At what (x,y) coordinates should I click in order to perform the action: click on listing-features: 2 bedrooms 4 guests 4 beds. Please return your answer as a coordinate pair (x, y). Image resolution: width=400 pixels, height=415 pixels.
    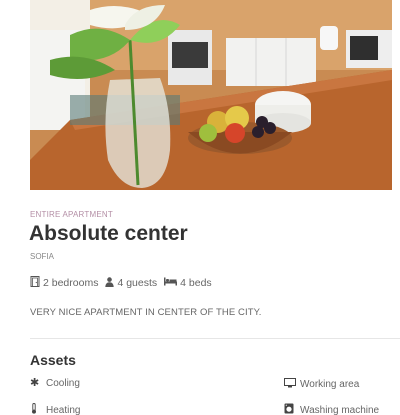
    Looking at the image, I should click on (124, 283).